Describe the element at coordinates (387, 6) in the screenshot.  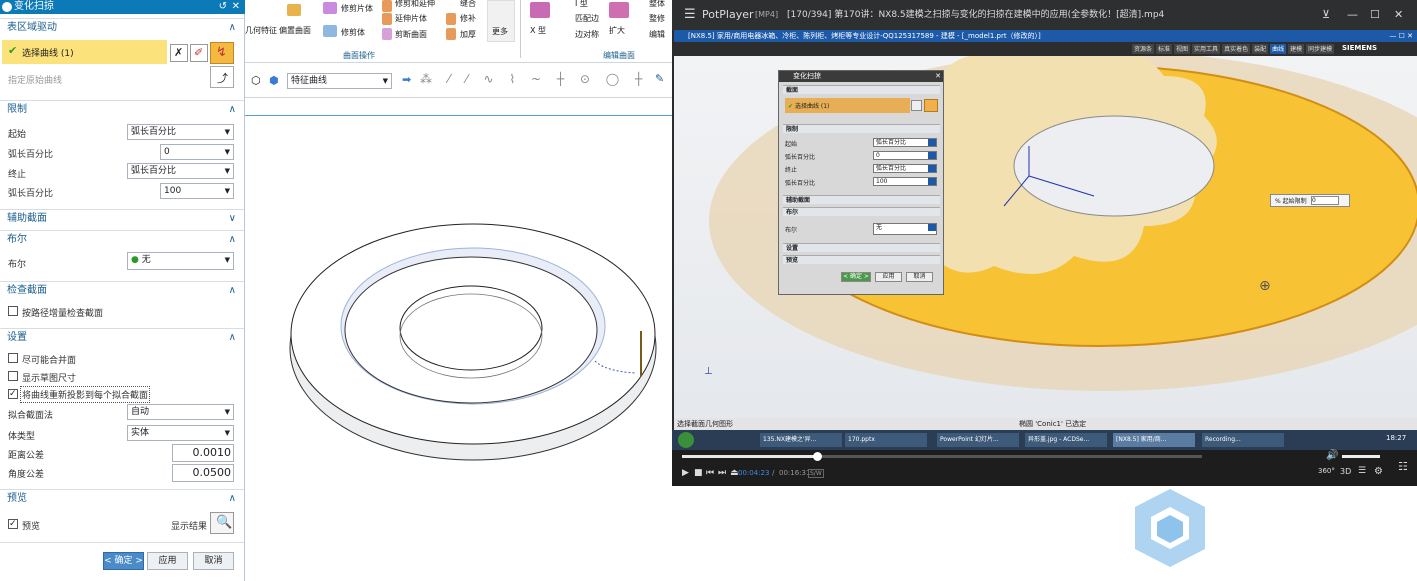
I see `trim-extend-icon` at that location.